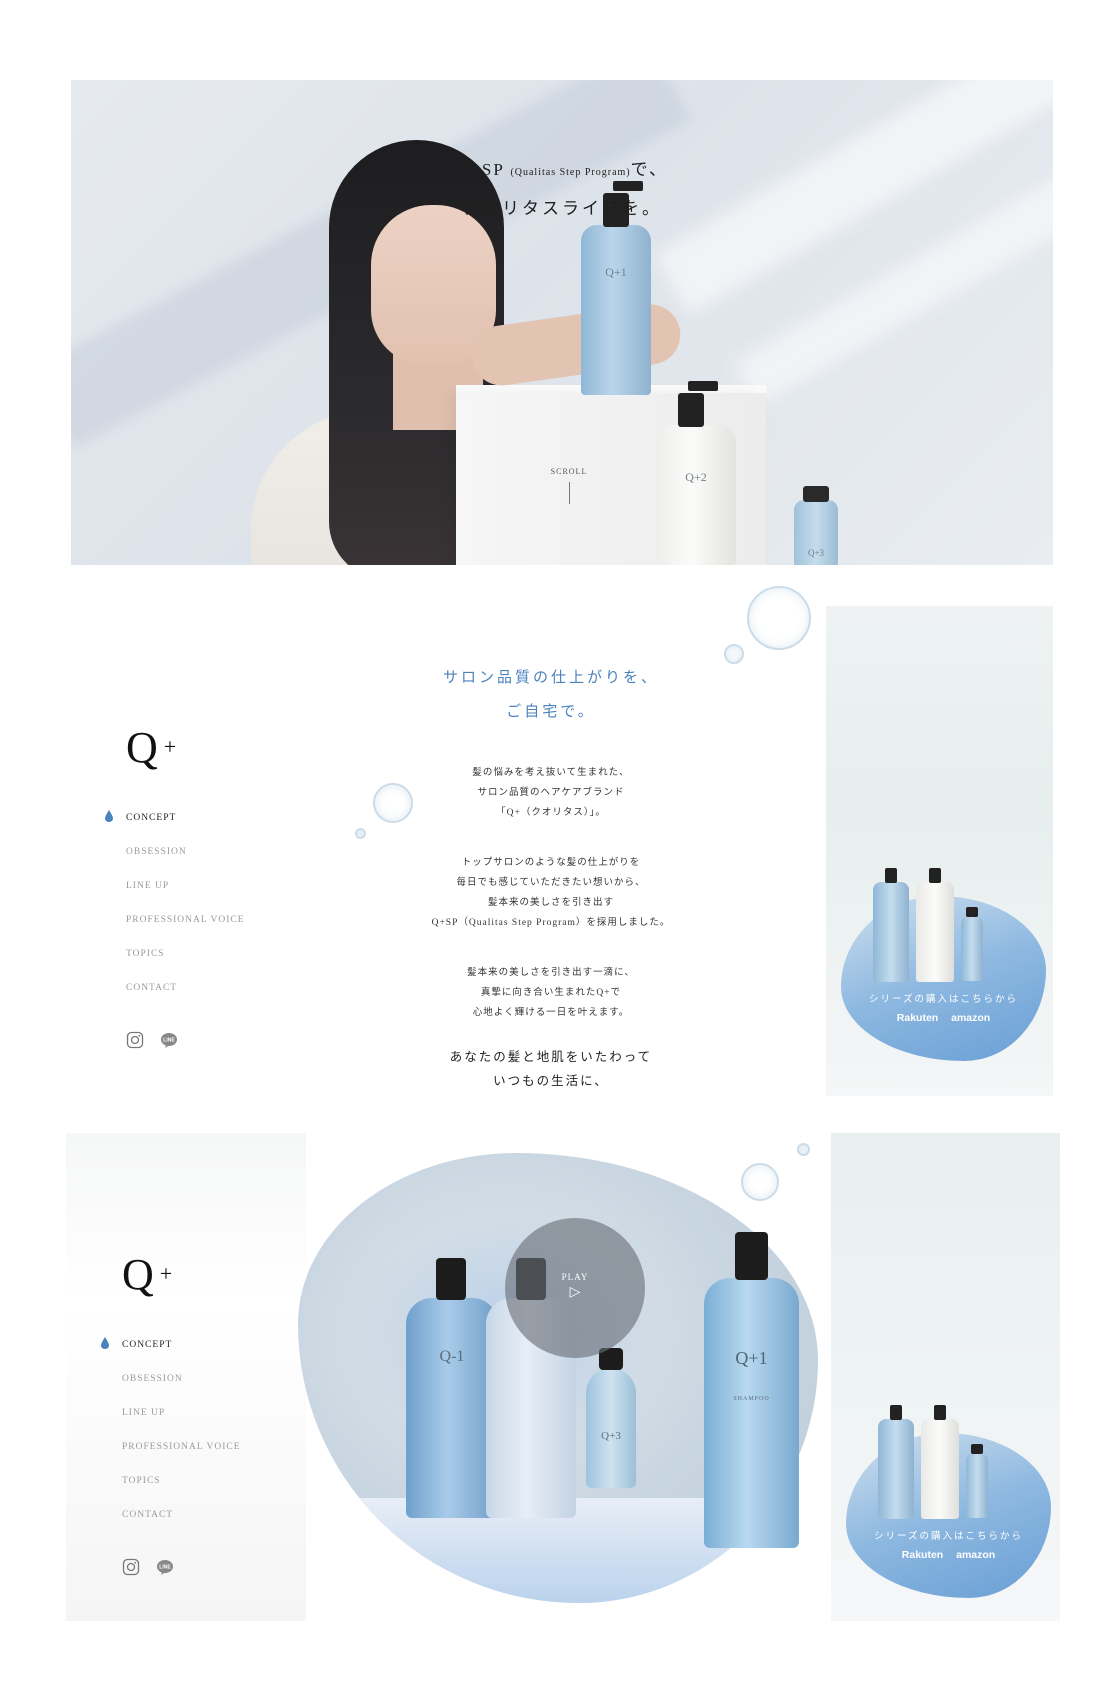 This screenshot has width=1120, height=1692. Describe the element at coordinates (896, 1462) in the screenshot. I see `mini-bottle-q1` at that location.